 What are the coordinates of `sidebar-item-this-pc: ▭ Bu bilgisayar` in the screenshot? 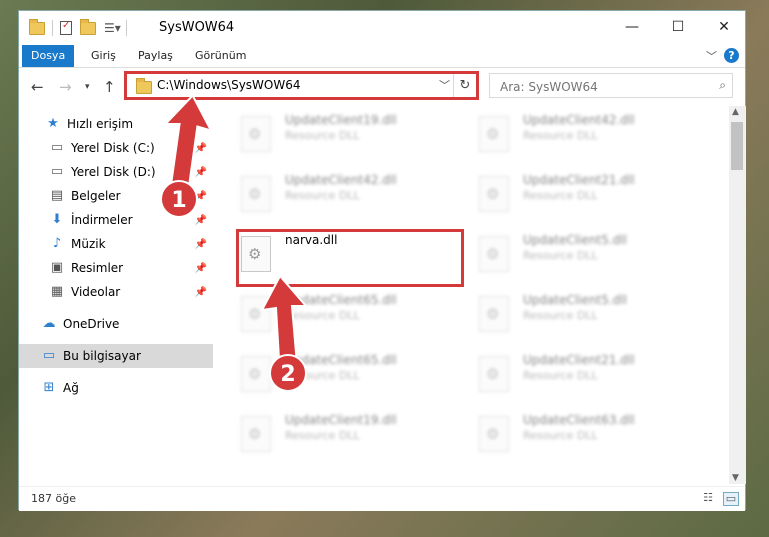 It's located at (116, 356).